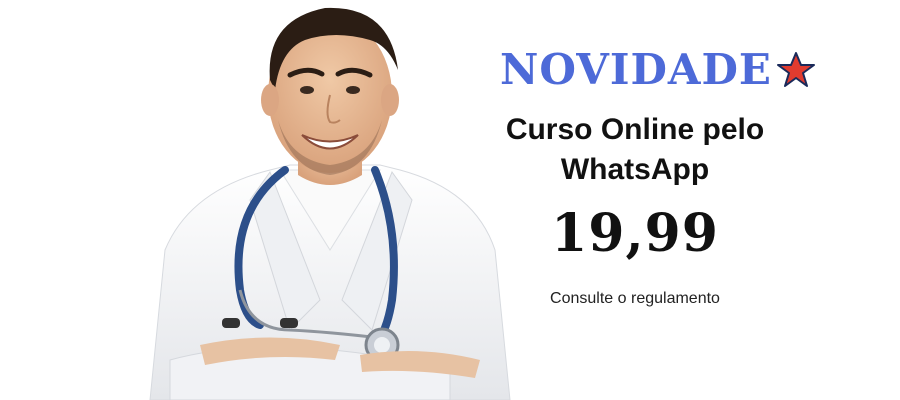 This screenshot has height=400, width=900. Describe the element at coordinates (635, 298) in the screenshot. I see `terms-text: Consulte o regulamento` at that location.